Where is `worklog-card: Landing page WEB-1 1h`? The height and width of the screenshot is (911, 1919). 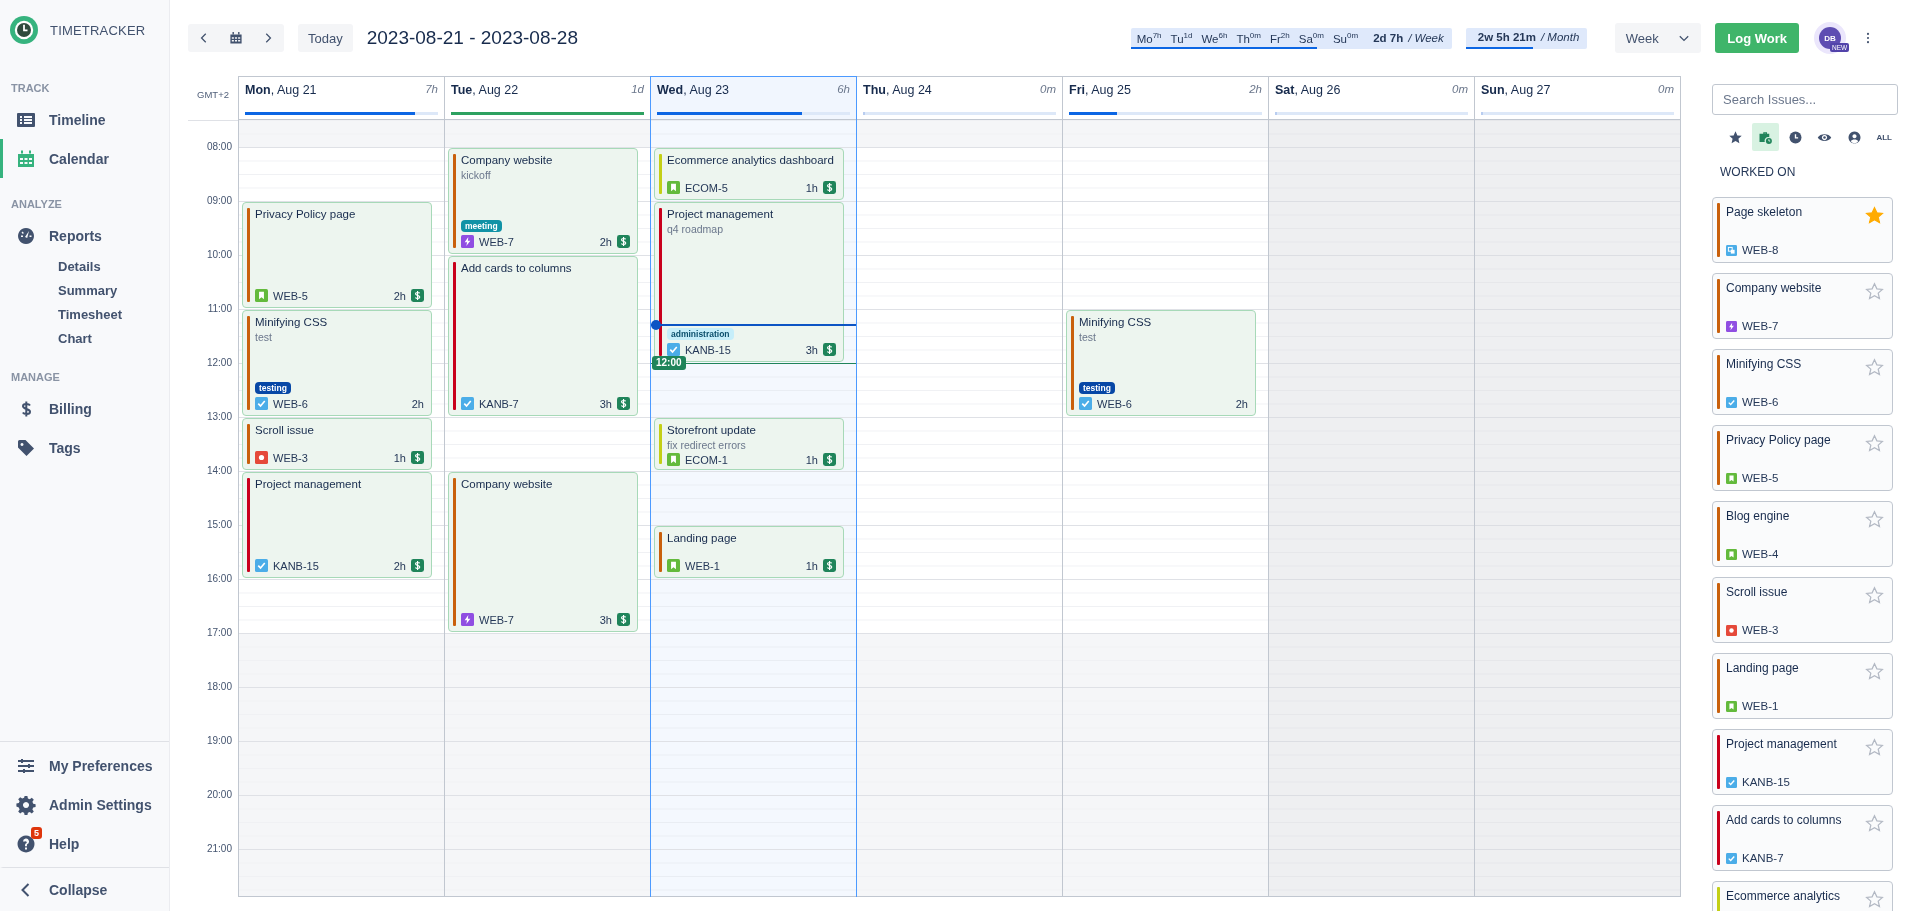
worklog-card: Landing page WEB-1 1h is located at coordinates (749, 551).